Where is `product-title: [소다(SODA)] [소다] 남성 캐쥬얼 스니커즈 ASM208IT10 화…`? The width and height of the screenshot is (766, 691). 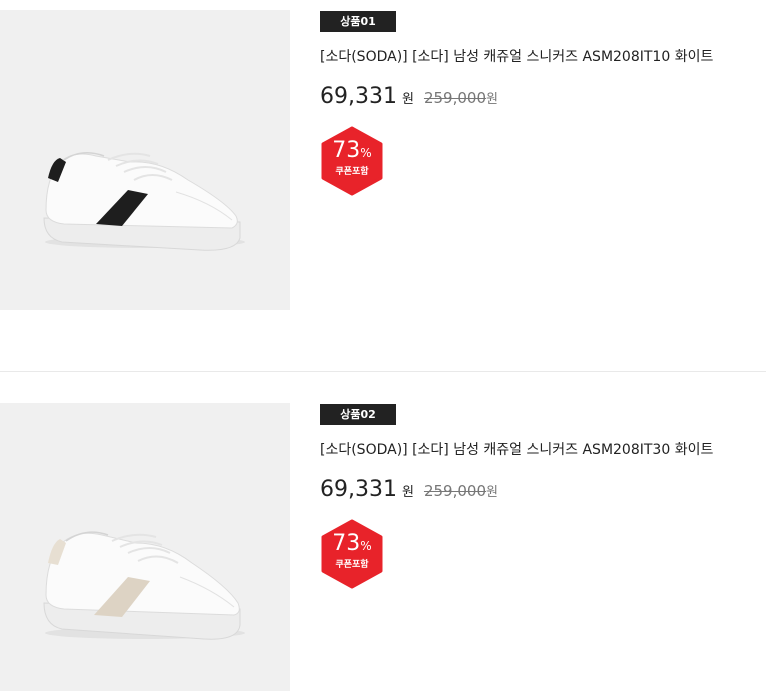
product-title: [소다(SODA)] [소다] 남성 캐쥬얼 스니커즈 ASM208IT10 화… is located at coordinates (543, 57).